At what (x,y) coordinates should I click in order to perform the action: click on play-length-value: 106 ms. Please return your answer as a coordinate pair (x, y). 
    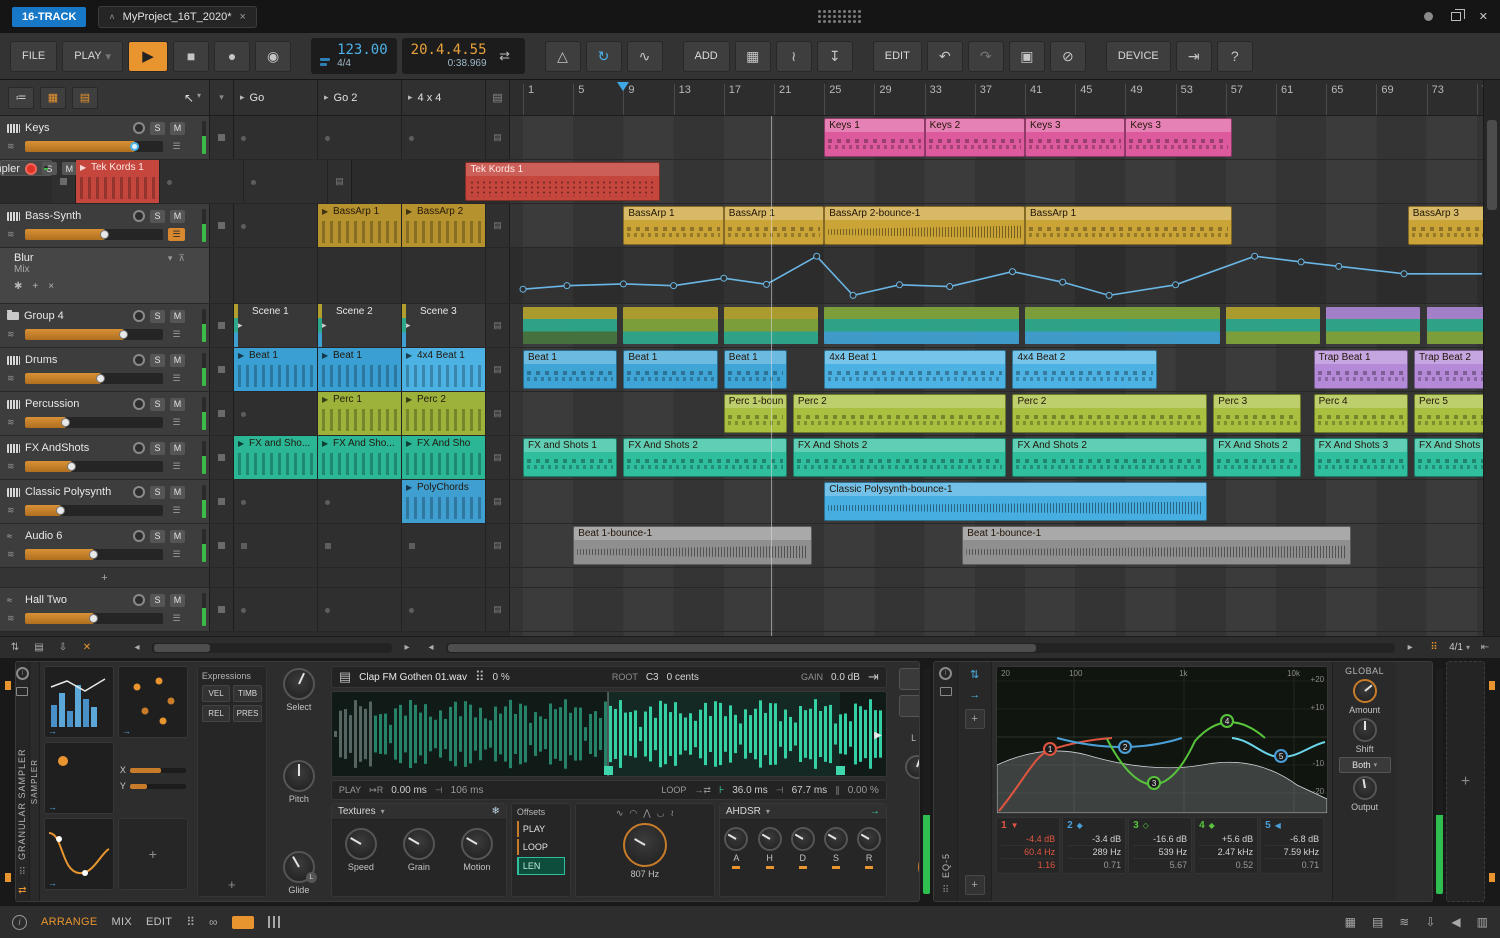
    Looking at the image, I should click on (467, 790).